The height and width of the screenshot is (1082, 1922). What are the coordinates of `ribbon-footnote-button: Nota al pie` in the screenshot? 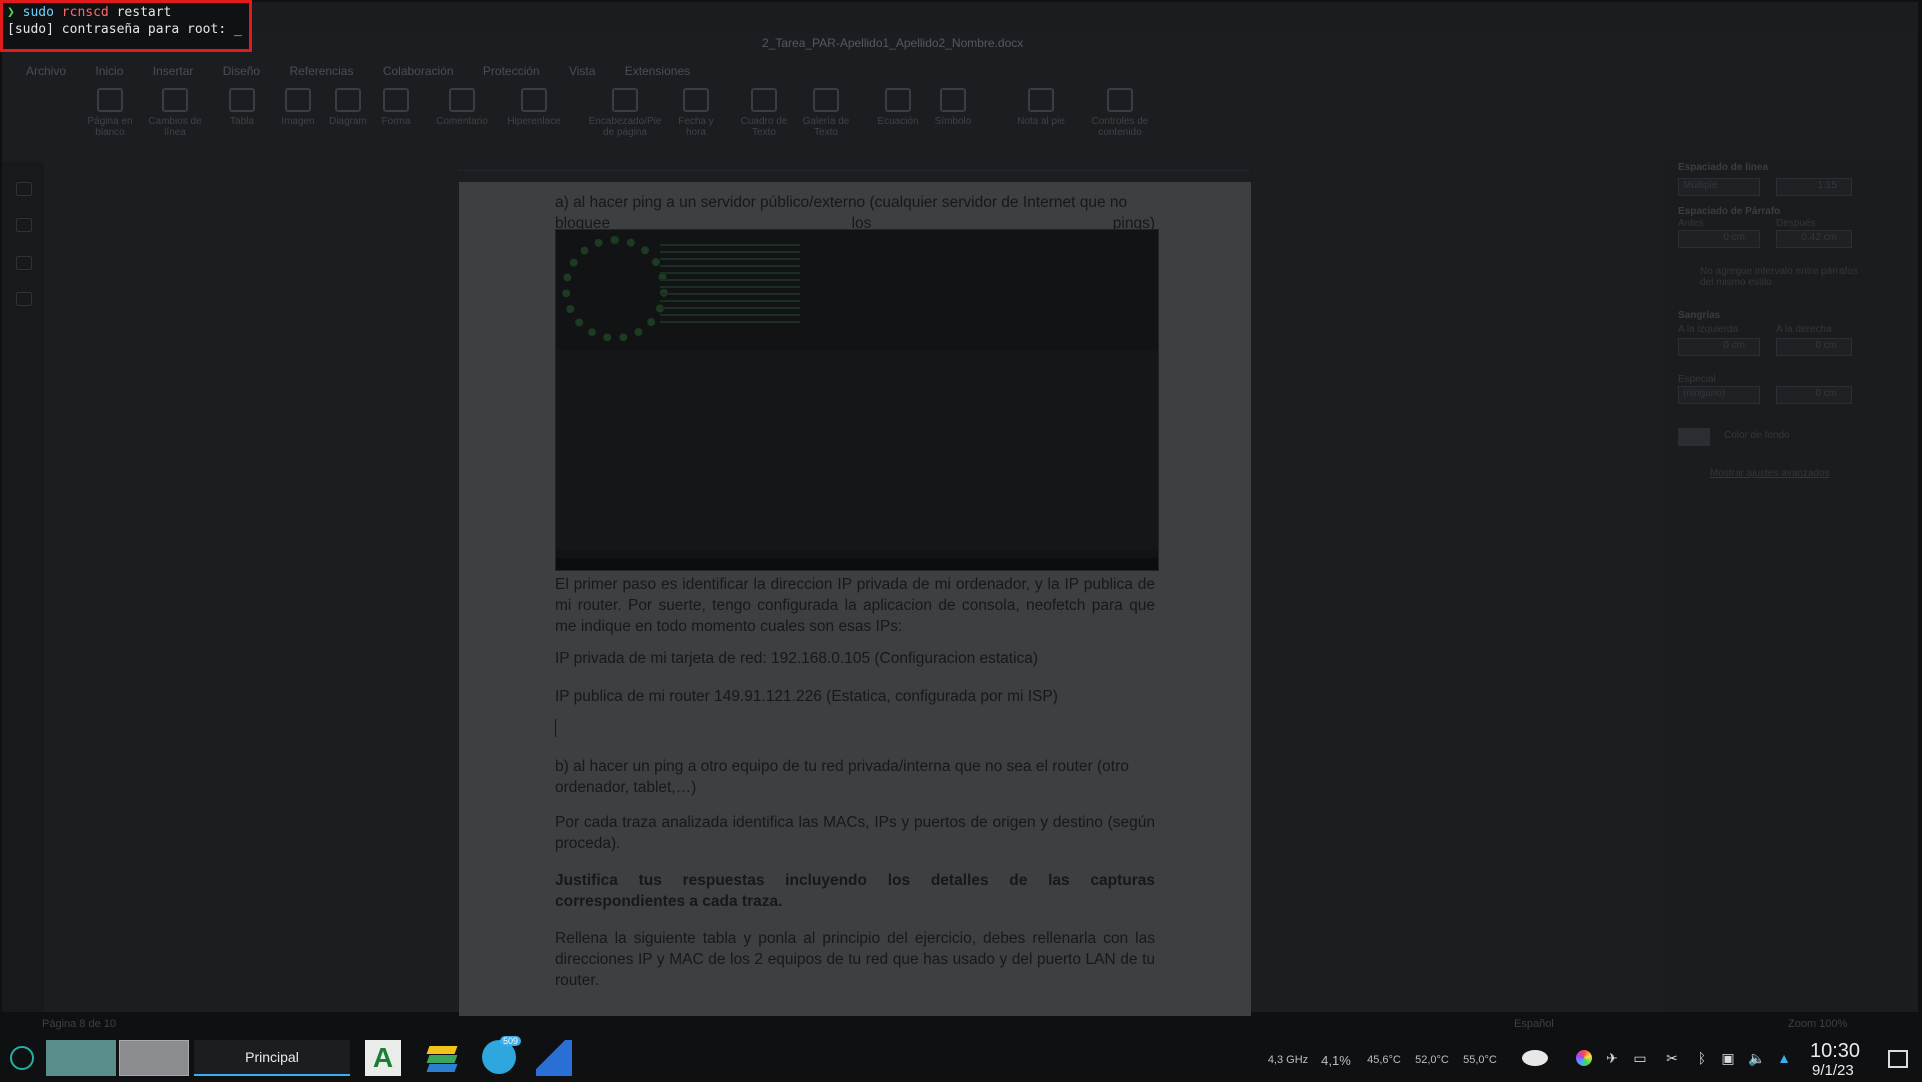 It's located at (1041, 107).